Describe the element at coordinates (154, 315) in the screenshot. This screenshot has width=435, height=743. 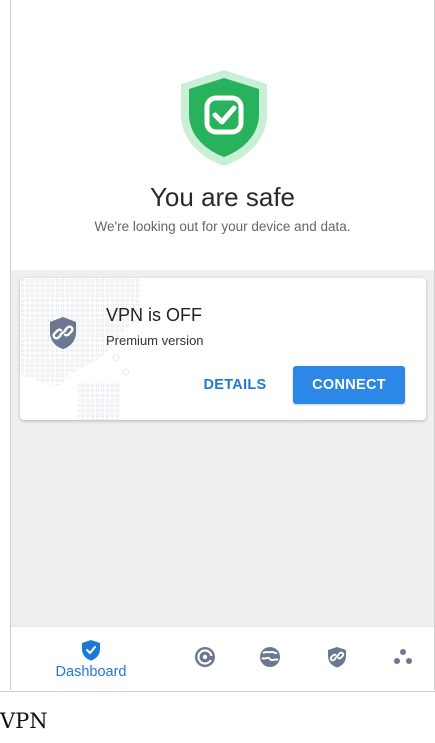
I see `vpn-status: VPN is OFF` at that location.